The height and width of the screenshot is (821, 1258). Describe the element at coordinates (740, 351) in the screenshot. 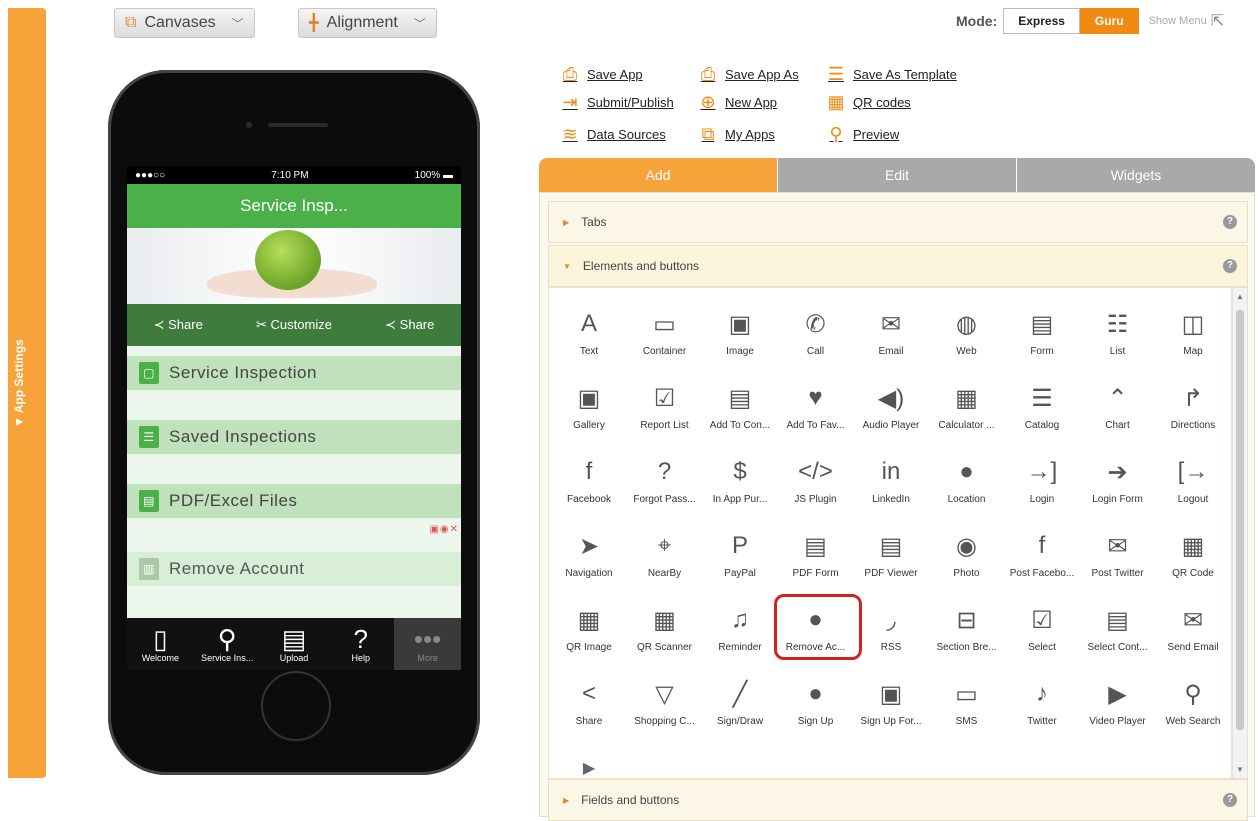

I see `element-label: Image` at that location.